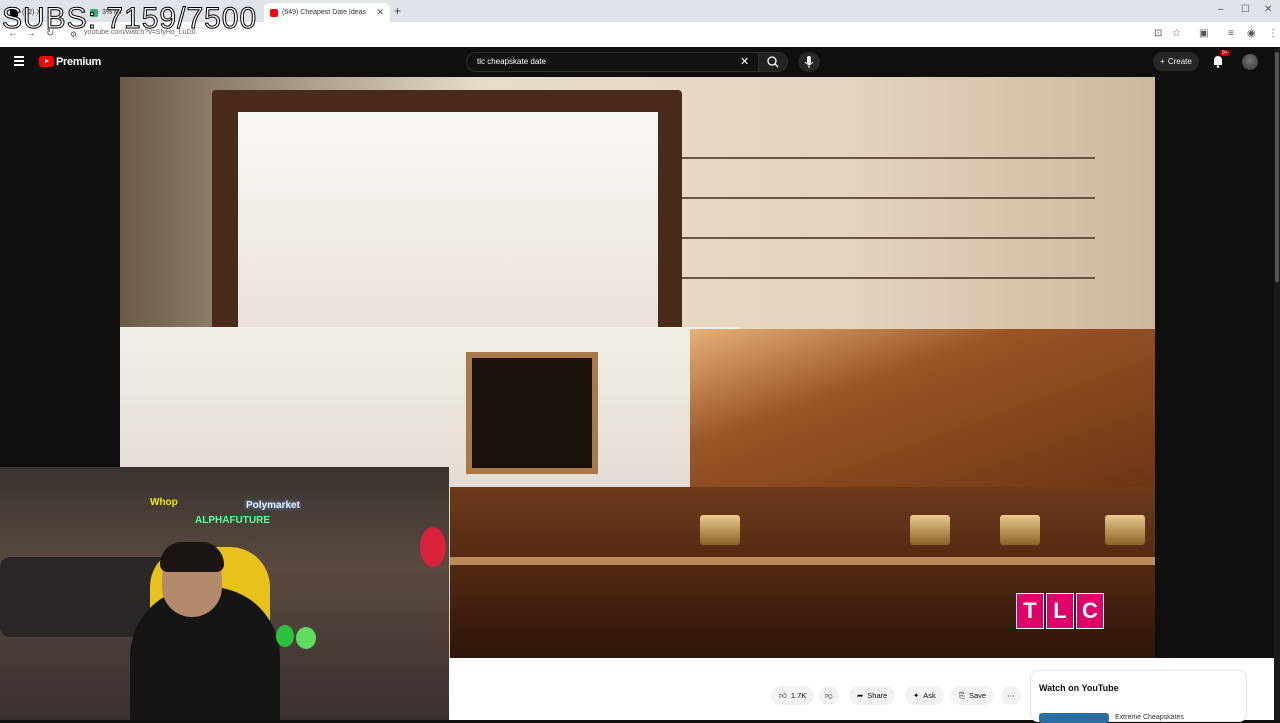 The height and width of the screenshot is (723, 1280). Describe the element at coordinates (78, 62) in the screenshot. I see `youtube-premium-label: Premium` at that location.